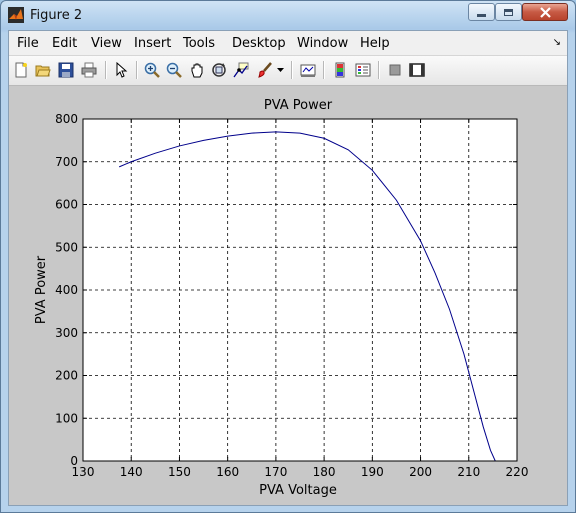  I want to click on x-tick-label: 140, so click(131, 472).